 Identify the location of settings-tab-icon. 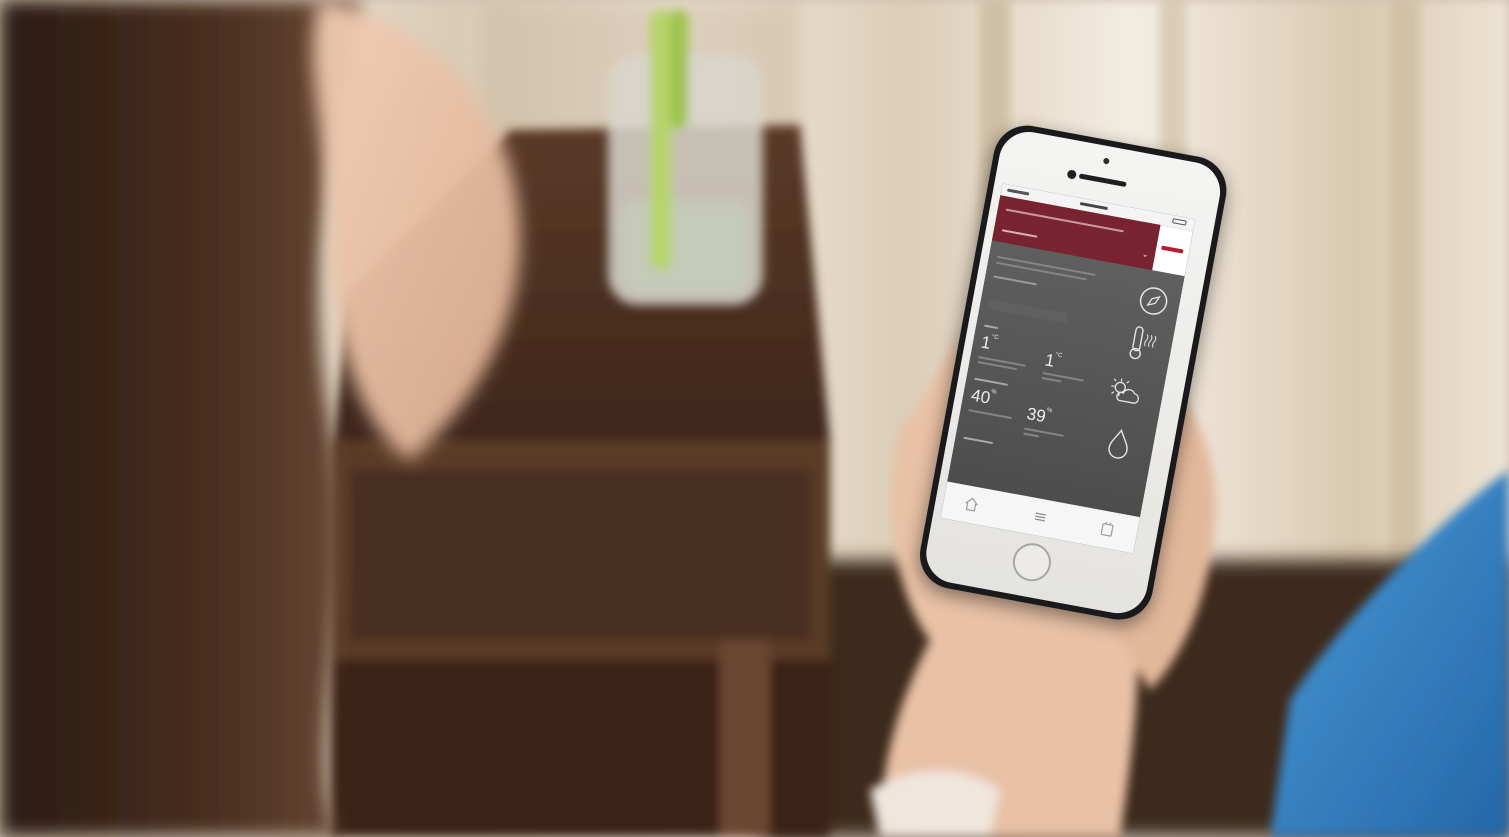
(1107, 529).